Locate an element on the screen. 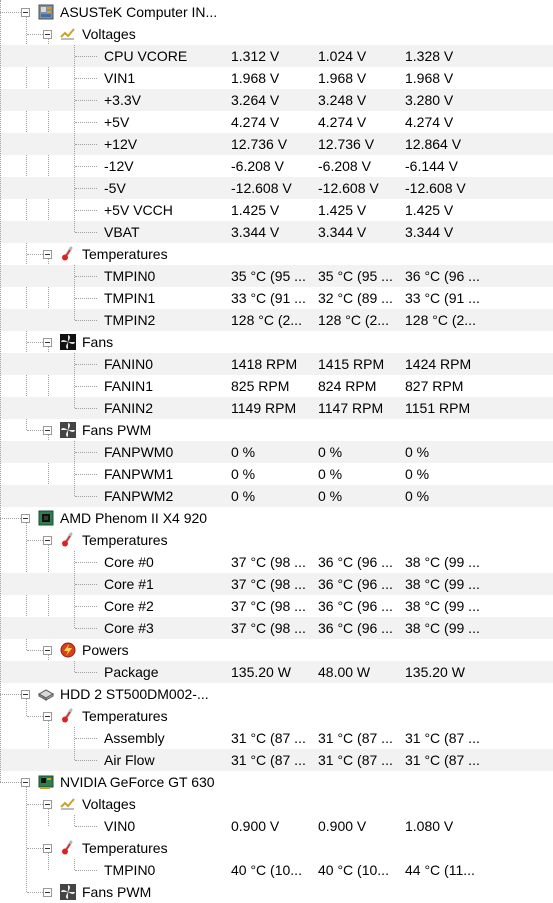 The width and height of the screenshot is (553, 903). hardware-node: AMD Phenom II X4 920 is located at coordinates (276, 518).